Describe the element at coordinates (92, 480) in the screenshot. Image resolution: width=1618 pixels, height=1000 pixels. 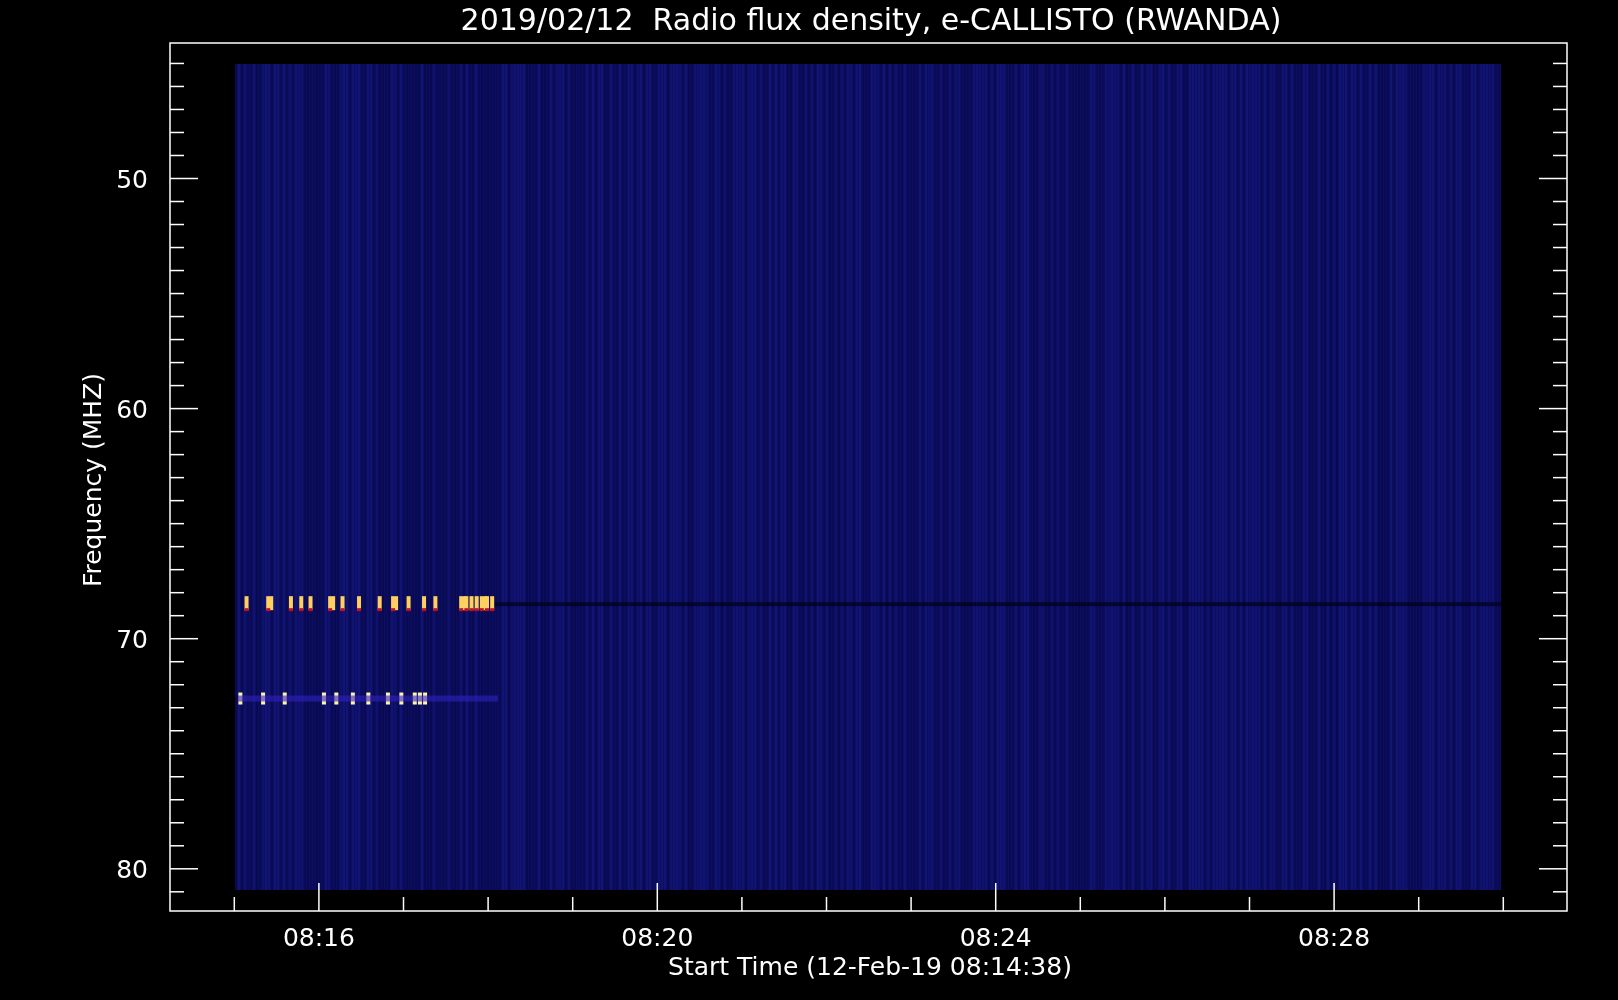
I see `y-axis-title: Frequency (MHZ)` at that location.